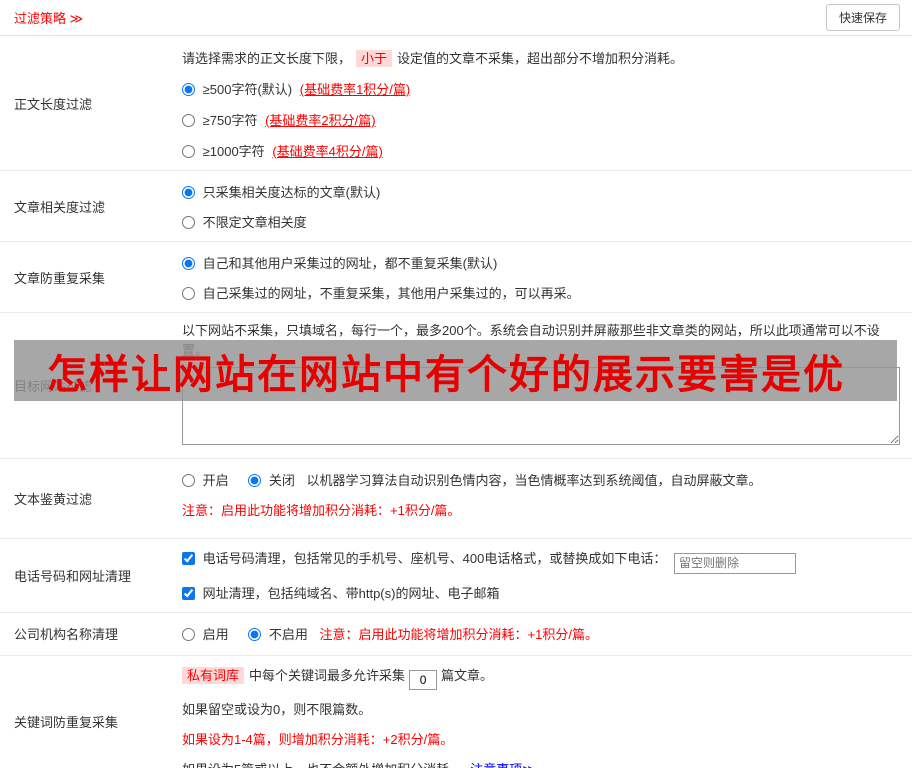 Image resolution: width=912 pixels, height=768 pixels. Describe the element at coordinates (541, 764) in the screenshot. I see `keyword-dedup-line4: 如果设为5篇或以上，也不会额外增加积分消耗。 注意事项≫` at that location.